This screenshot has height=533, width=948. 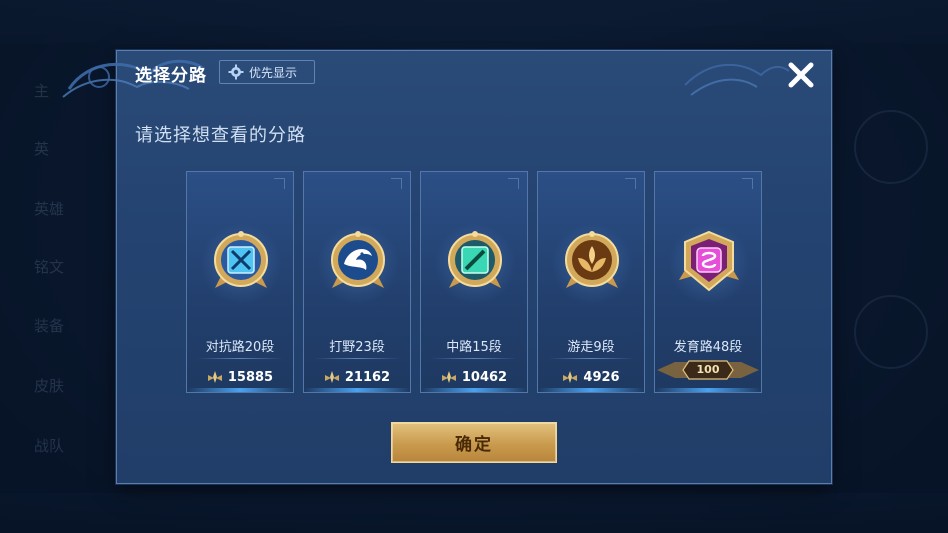 What do you see at coordinates (236, 72) in the screenshot?
I see `gear-icon` at bounding box center [236, 72].